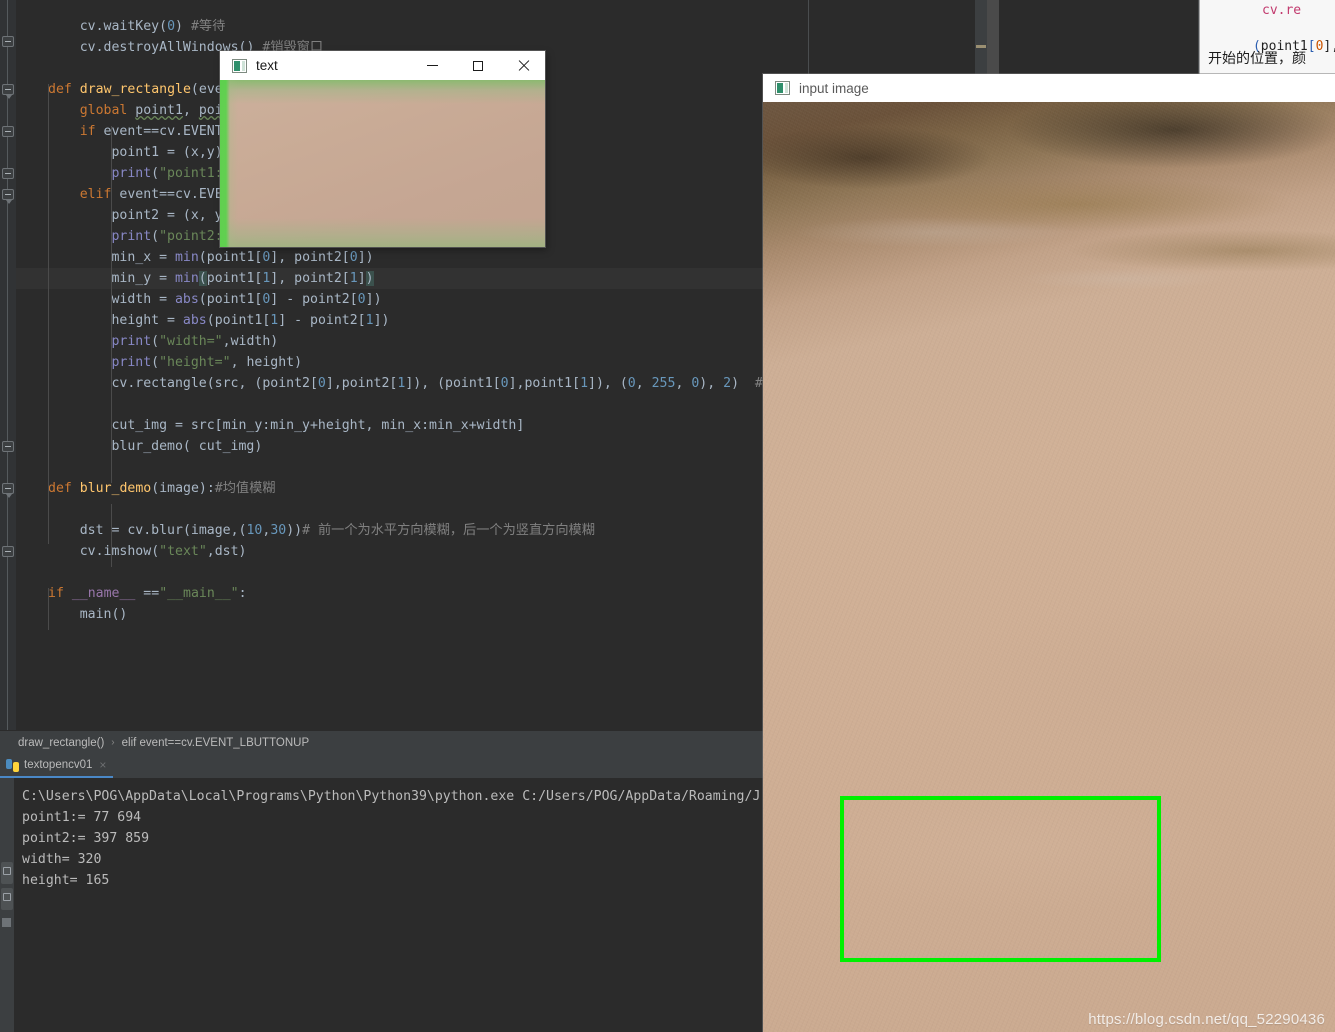  Describe the element at coordinates (1206, 1019) in the screenshot. I see `watermark-url: https://blog.csdn.net/qq_52290436` at that location.